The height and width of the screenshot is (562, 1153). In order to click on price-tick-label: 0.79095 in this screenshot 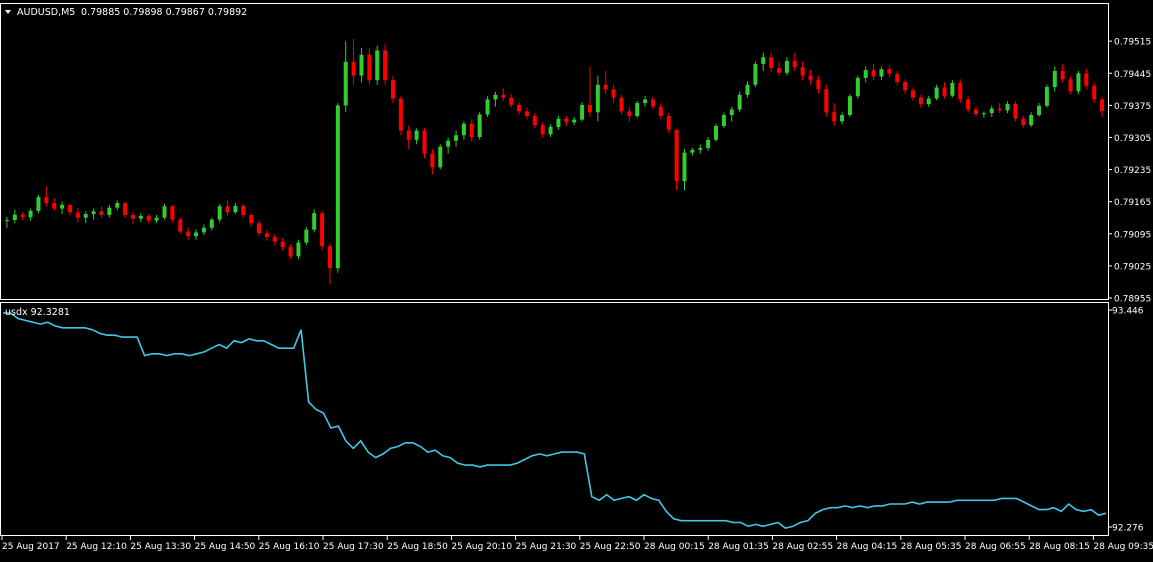, I will do `click(1132, 235)`.